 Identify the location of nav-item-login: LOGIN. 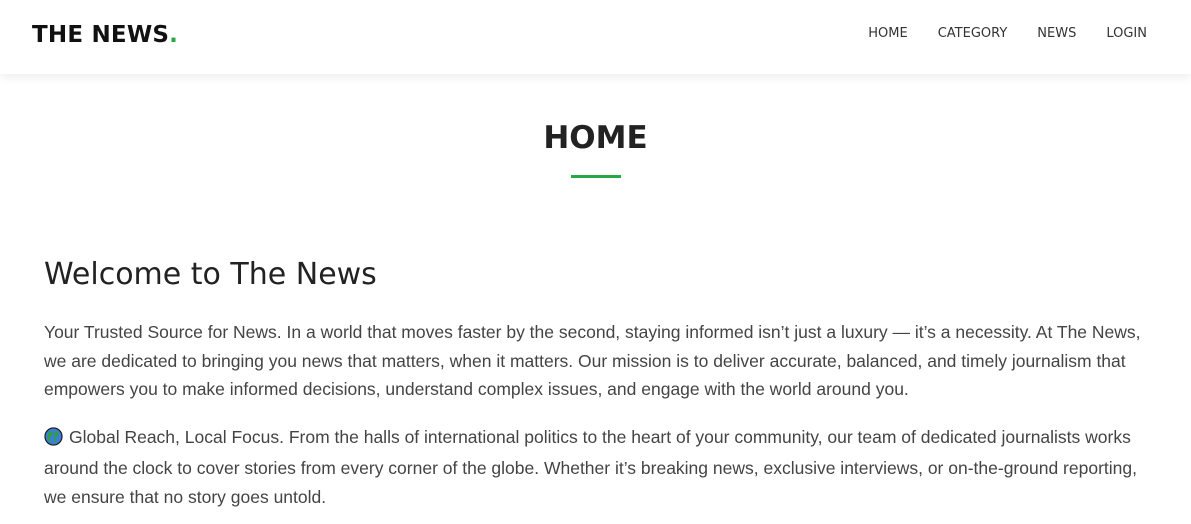
(1126, 34).